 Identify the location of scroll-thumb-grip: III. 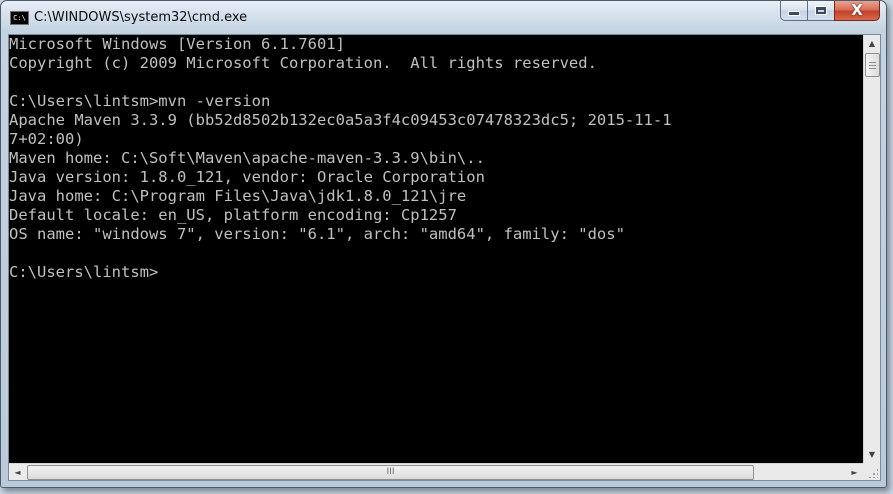
(390, 472).